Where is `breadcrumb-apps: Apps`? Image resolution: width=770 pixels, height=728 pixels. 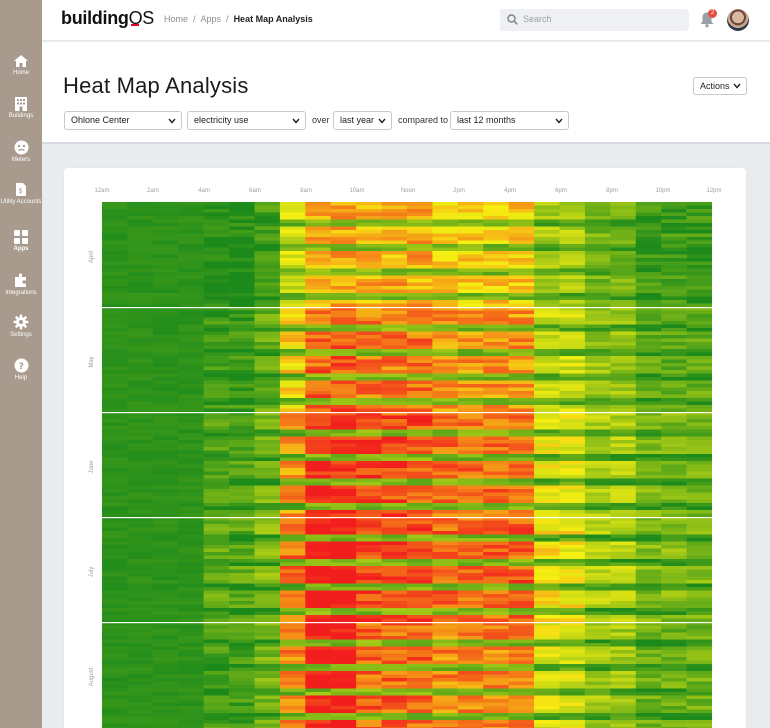
breadcrumb-apps: Apps is located at coordinates (211, 19).